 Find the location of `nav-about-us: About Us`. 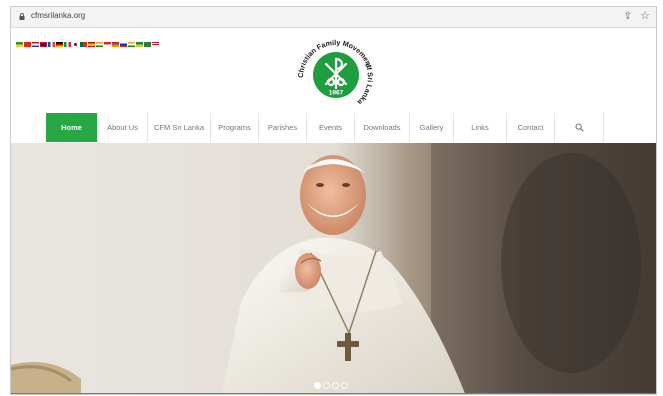

nav-about-us: About Us is located at coordinates (122, 127).